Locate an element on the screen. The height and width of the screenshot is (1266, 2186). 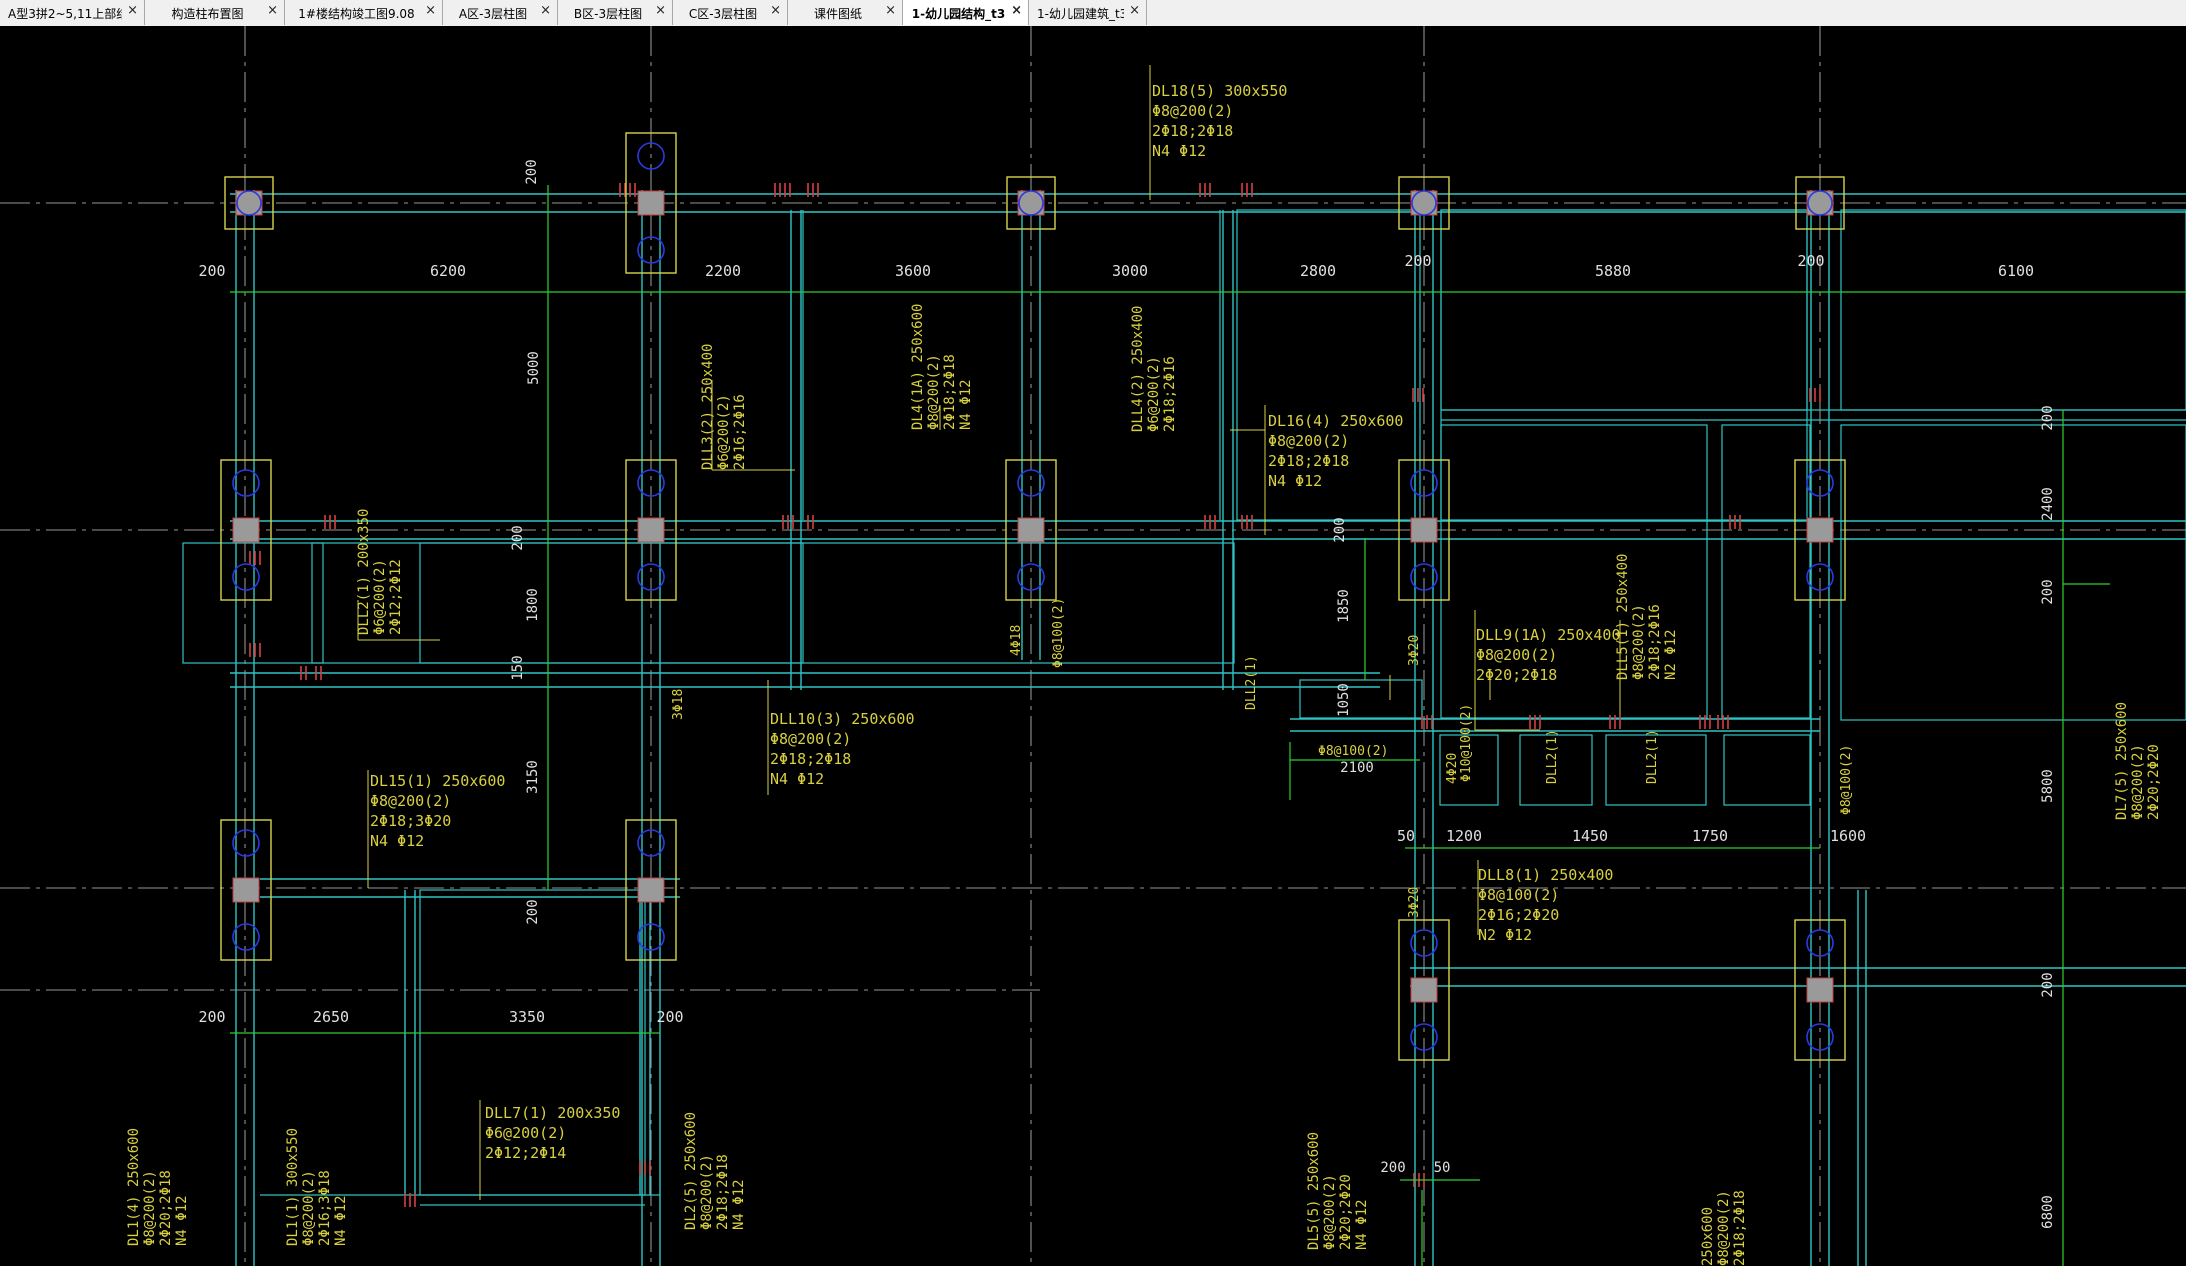
dimension-label: 2400 is located at coordinates (2048, 504).